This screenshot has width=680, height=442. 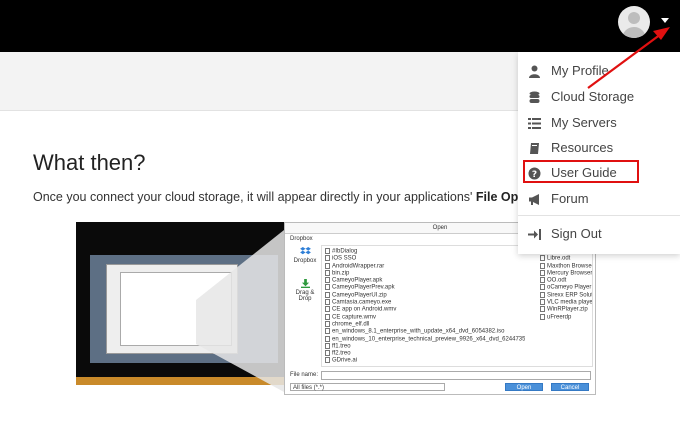 I want to click on file-name: chrome_elf.dll, so click(x=351, y=324).